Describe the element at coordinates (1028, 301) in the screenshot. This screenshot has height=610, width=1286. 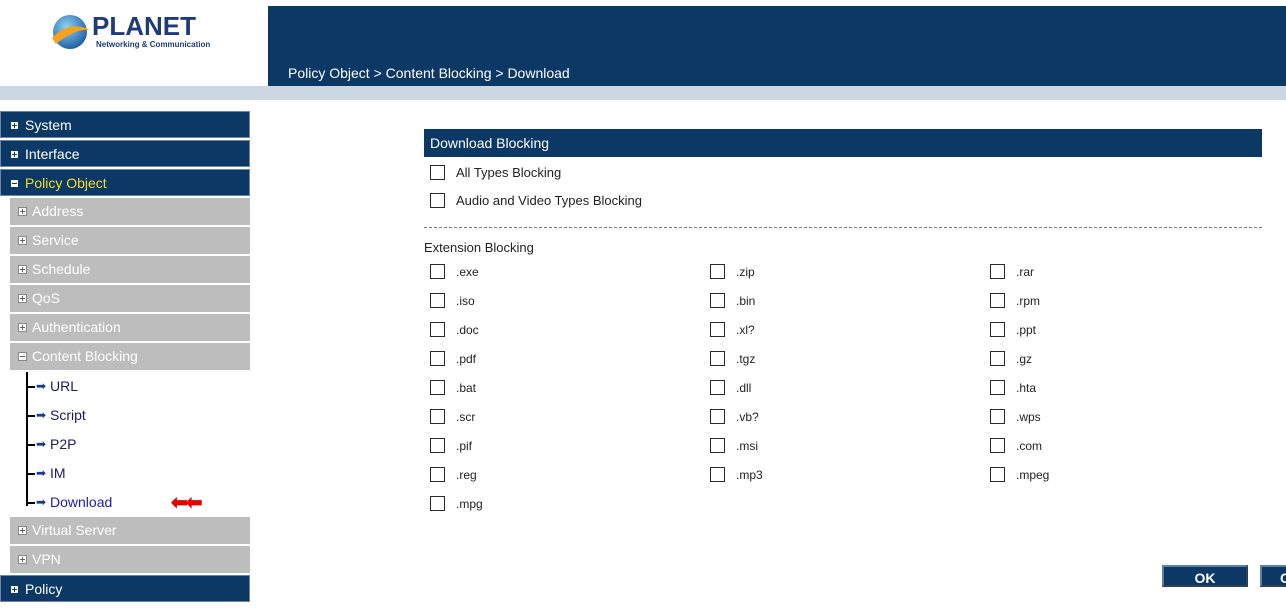
I see `extension-label: .rpm` at that location.